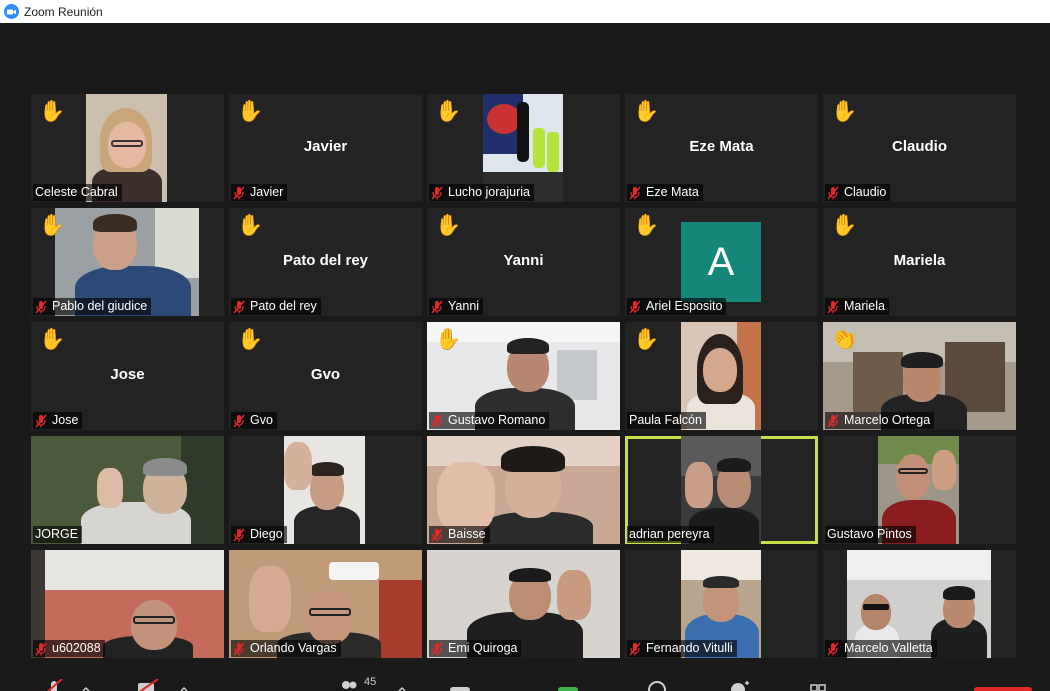 Image resolution: width=1050 pixels, height=691 pixels. Describe the element at coordinates (919, 490) in the screenshot. I see `participant-tile-gustavo-pintos: Gustavo Pintos` at that location.